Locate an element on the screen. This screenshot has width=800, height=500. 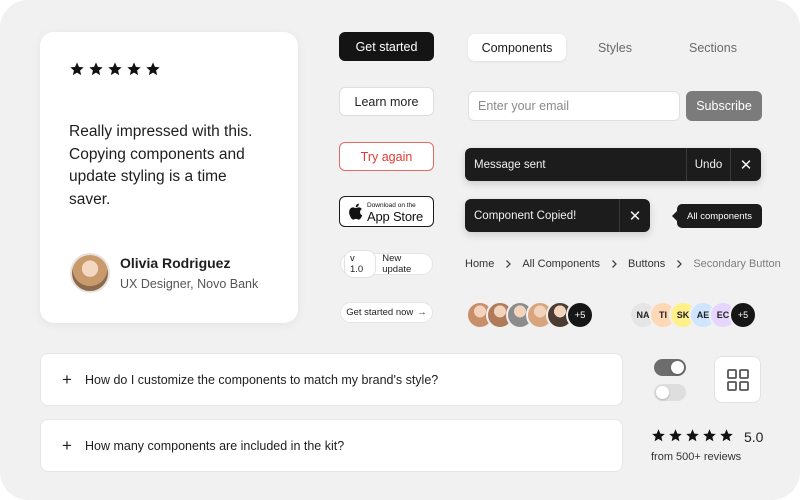
testimonial-role: UX Designer, Novo Bank is located at coordinates (189, 284).